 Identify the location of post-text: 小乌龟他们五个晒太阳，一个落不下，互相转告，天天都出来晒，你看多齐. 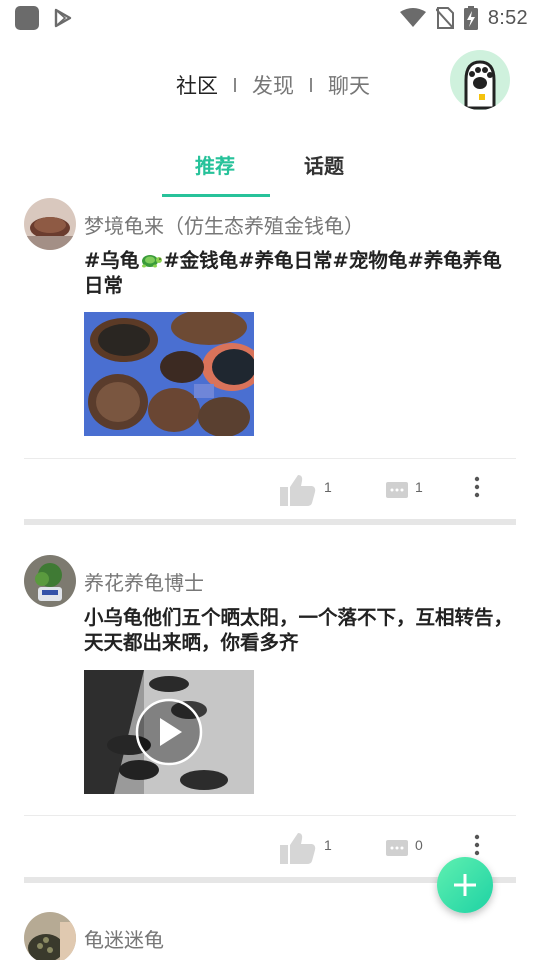
(300, 630).